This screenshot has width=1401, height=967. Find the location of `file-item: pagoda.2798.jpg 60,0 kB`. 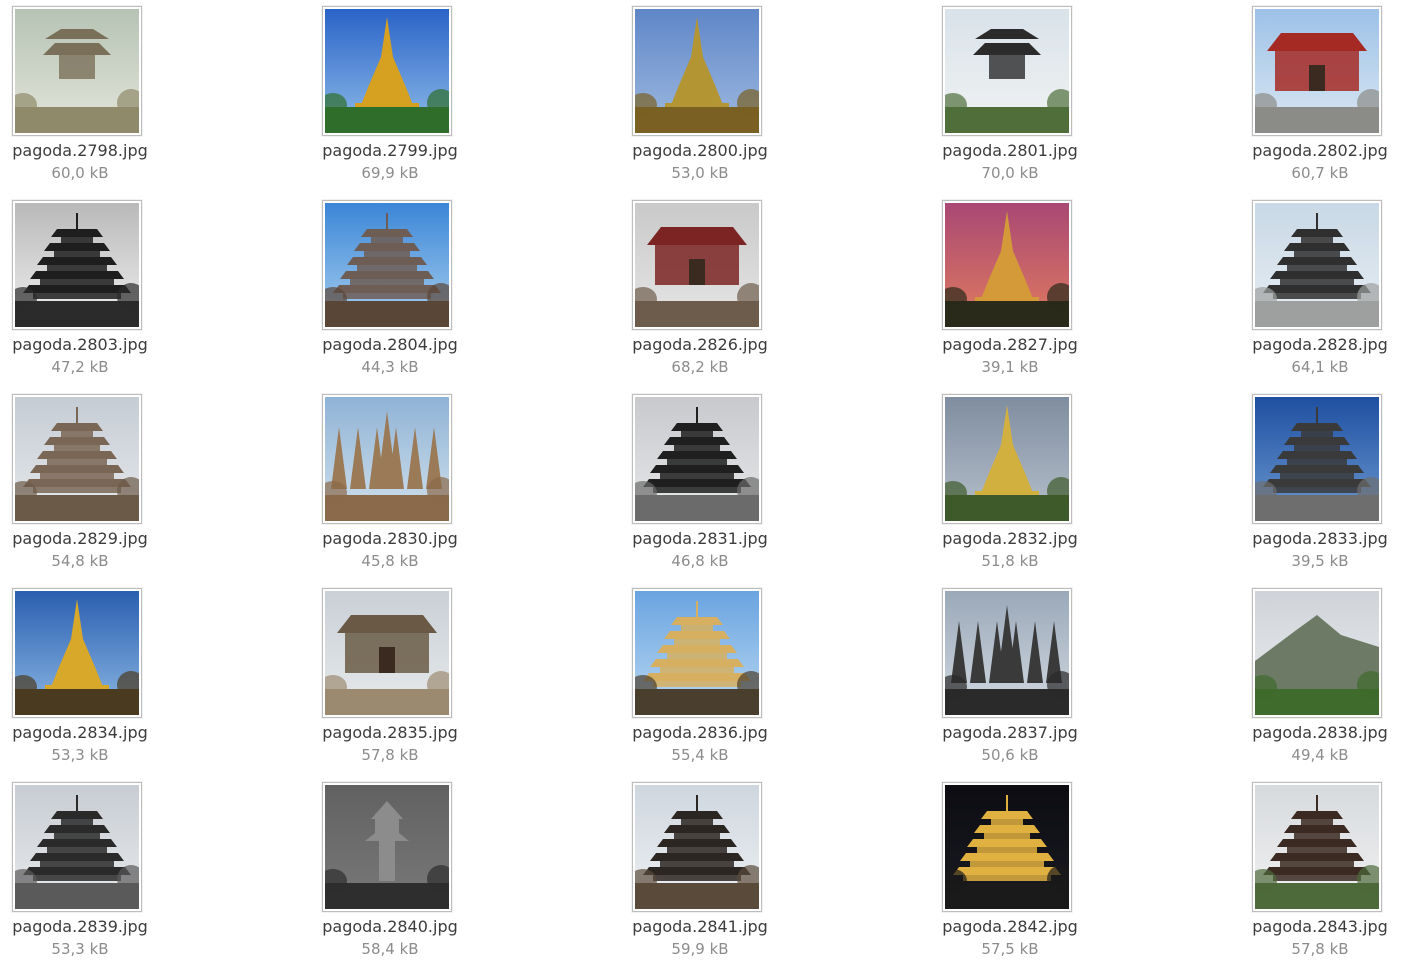

file-item: pagoda.2798.jpg 60,0 kB is located at coordinates (80, 95).